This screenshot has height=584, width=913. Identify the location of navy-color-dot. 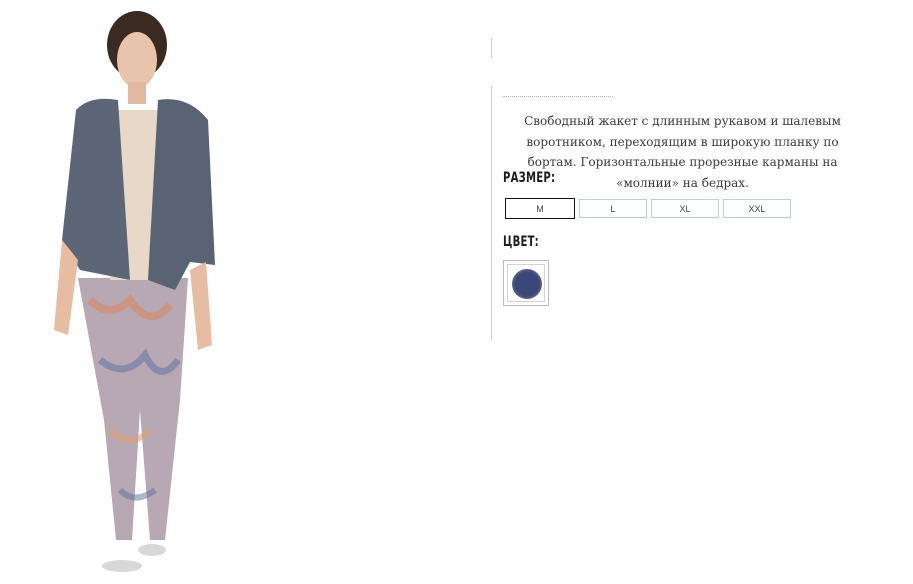
(527, 284).